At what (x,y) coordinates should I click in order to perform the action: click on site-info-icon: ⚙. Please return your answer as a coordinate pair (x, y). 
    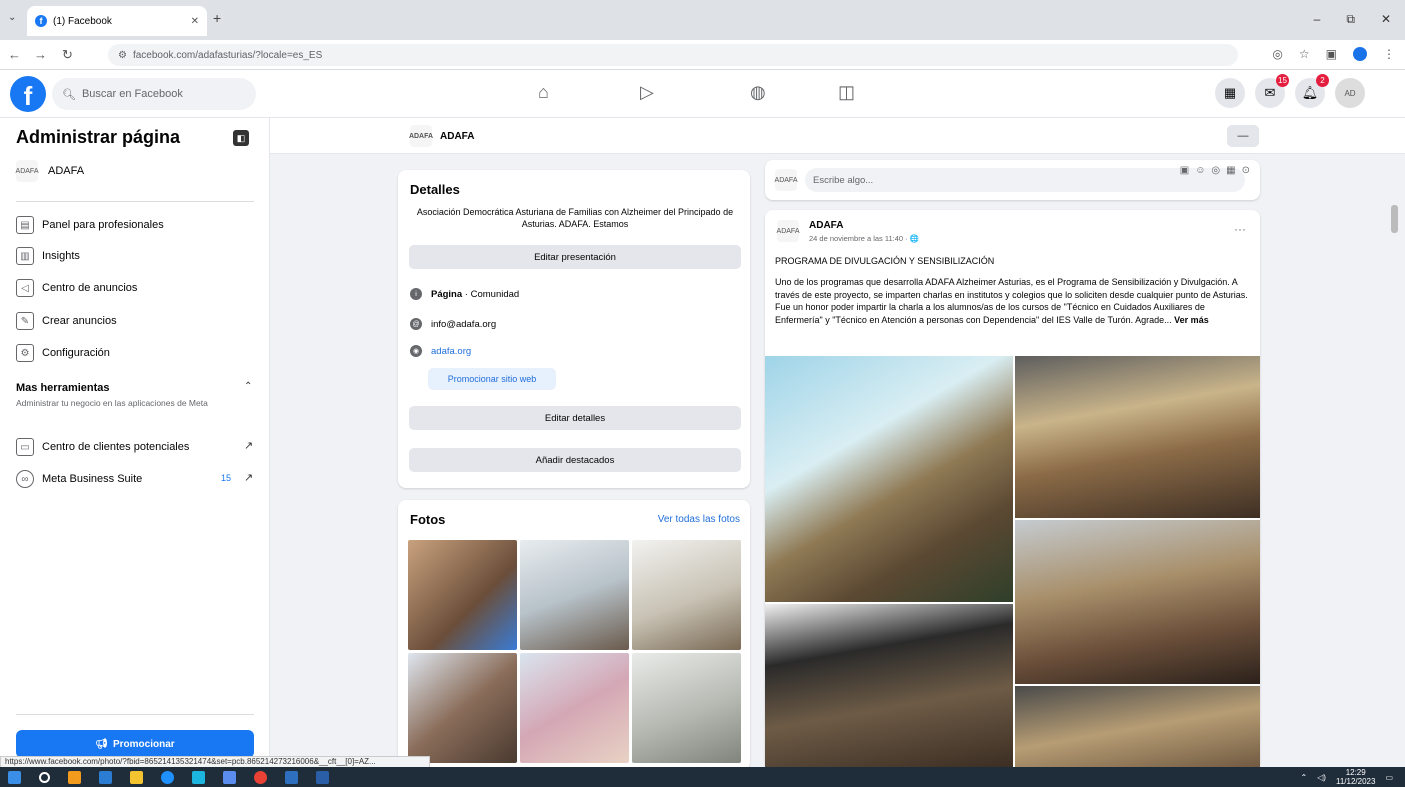
    Looking at the image, I should click on (122, 55).